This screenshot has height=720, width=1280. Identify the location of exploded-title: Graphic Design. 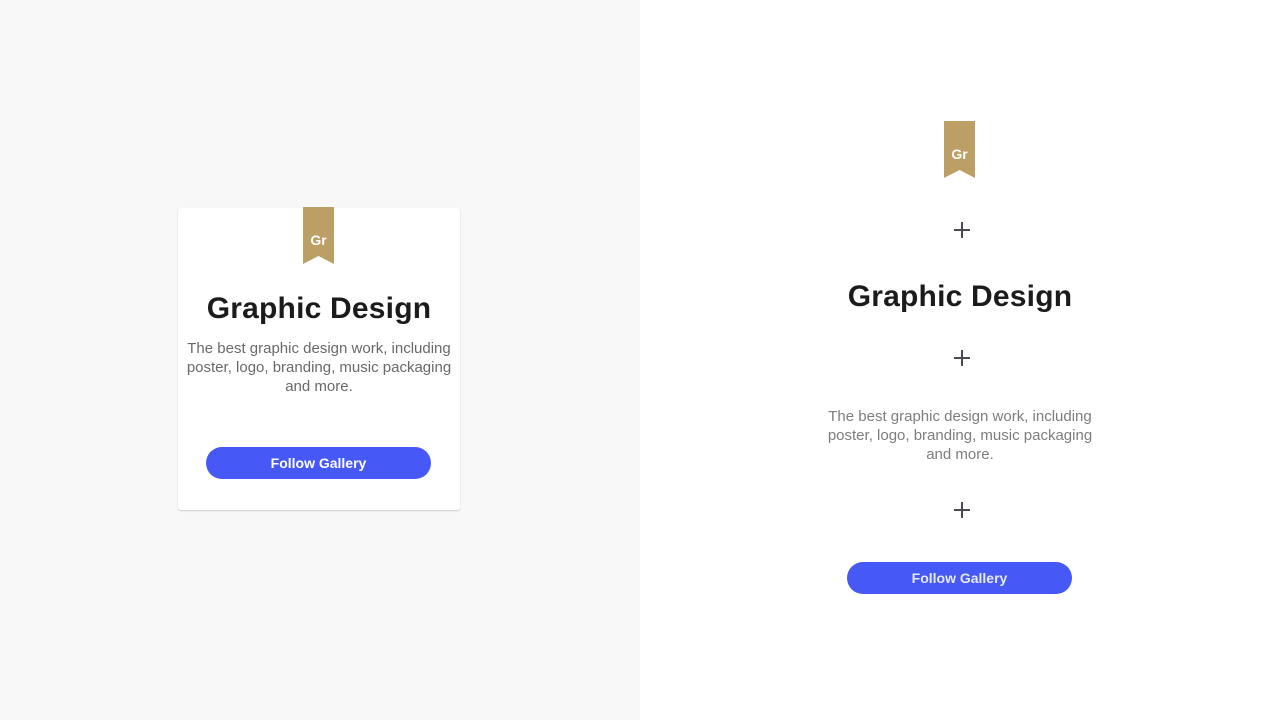
(960, 296).